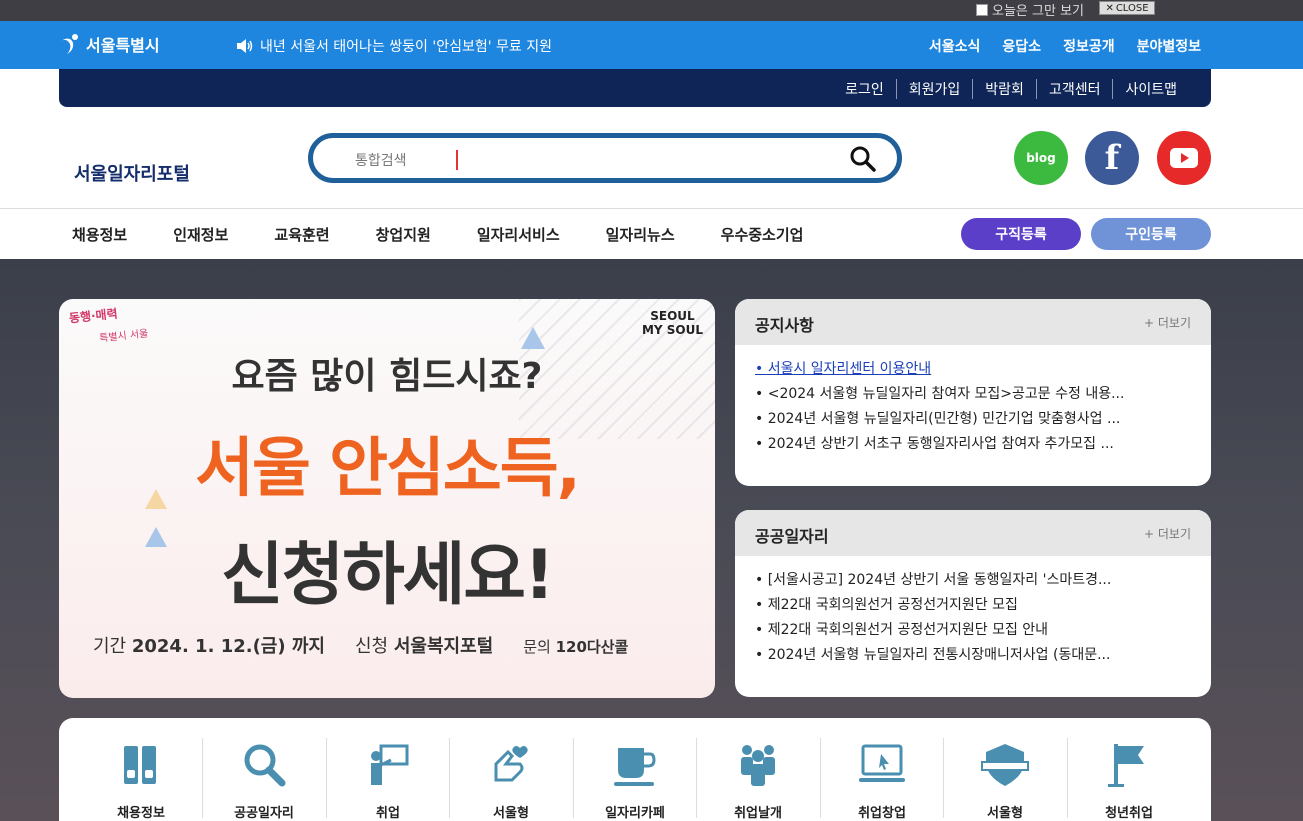 The width and height of the screenshot is (1303, 821). What do you see at coordinates (245, 46) in the screenshot?
I see `speaker-icon` at bounding box center [245, 46].